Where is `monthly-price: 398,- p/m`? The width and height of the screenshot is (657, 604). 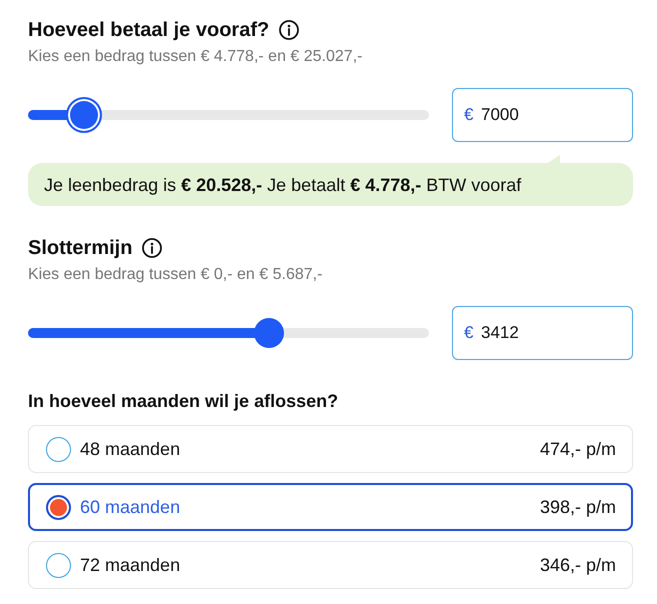
monthly-price: 398,- p/m is located at coordinates (578, 507).